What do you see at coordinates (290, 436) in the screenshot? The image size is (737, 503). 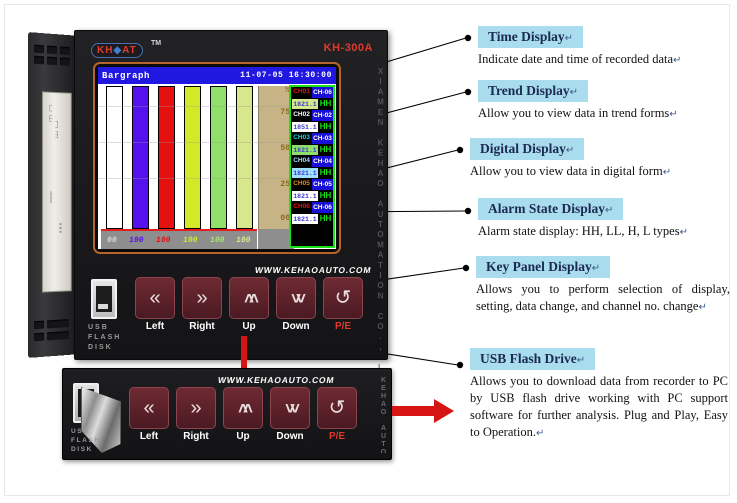 I see `key-label-down: Down` at bounding box center [290, 436].